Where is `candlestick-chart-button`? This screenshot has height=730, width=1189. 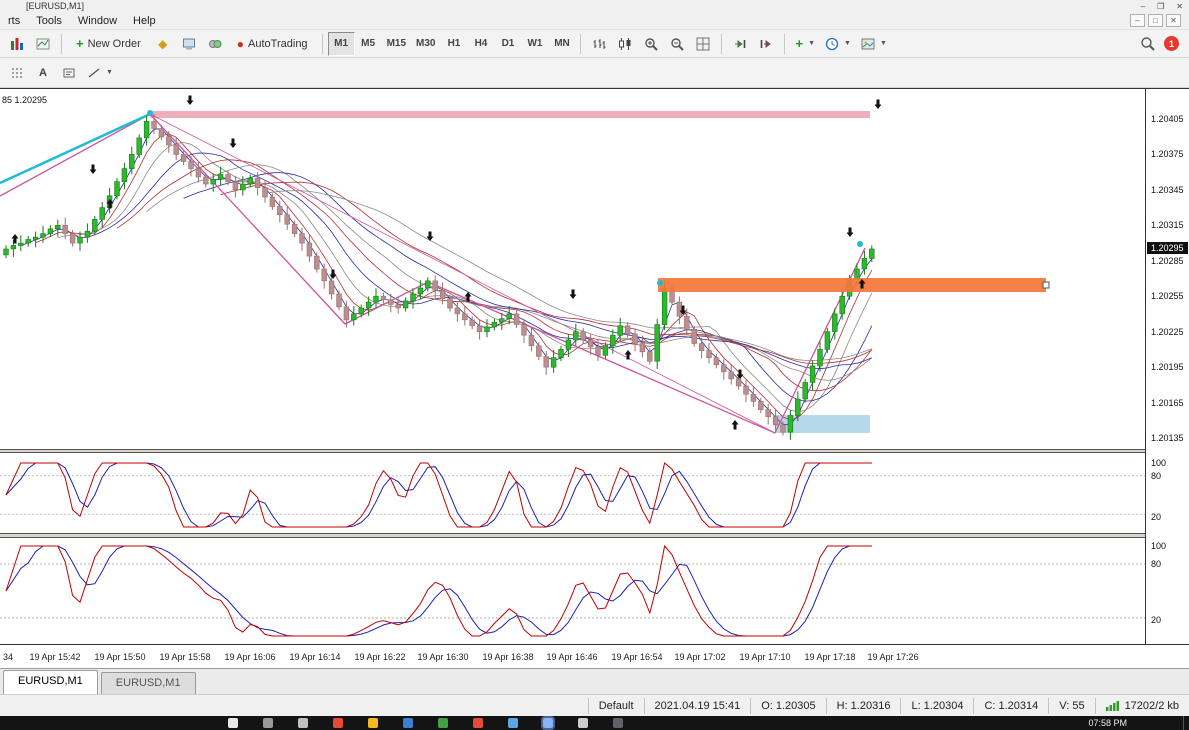
candlestick-chart-button is located at coordinates (625, 44).